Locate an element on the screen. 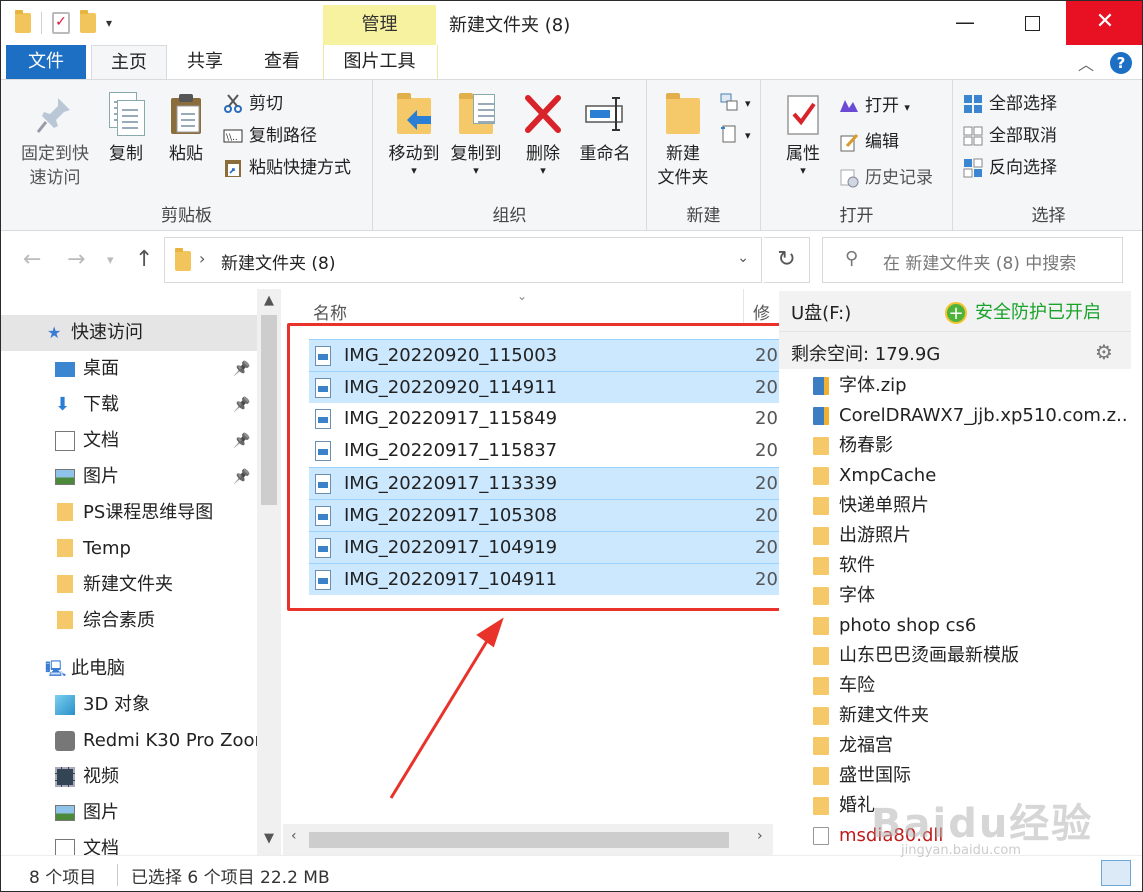 Image resolution: width=1143 pixels, height=892 pixels. usb-item-label: 字体.zip is located at coordinates (873, 385).